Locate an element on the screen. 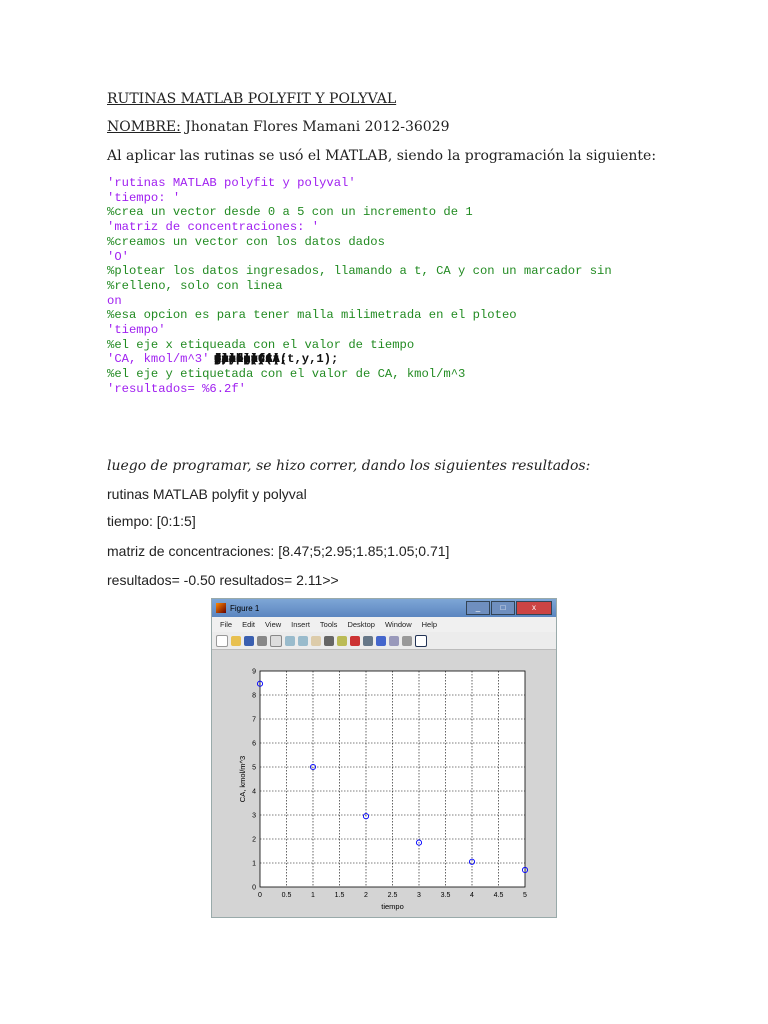  code-comment: %relleno, solo con linea is located at coordinates (195, 285).